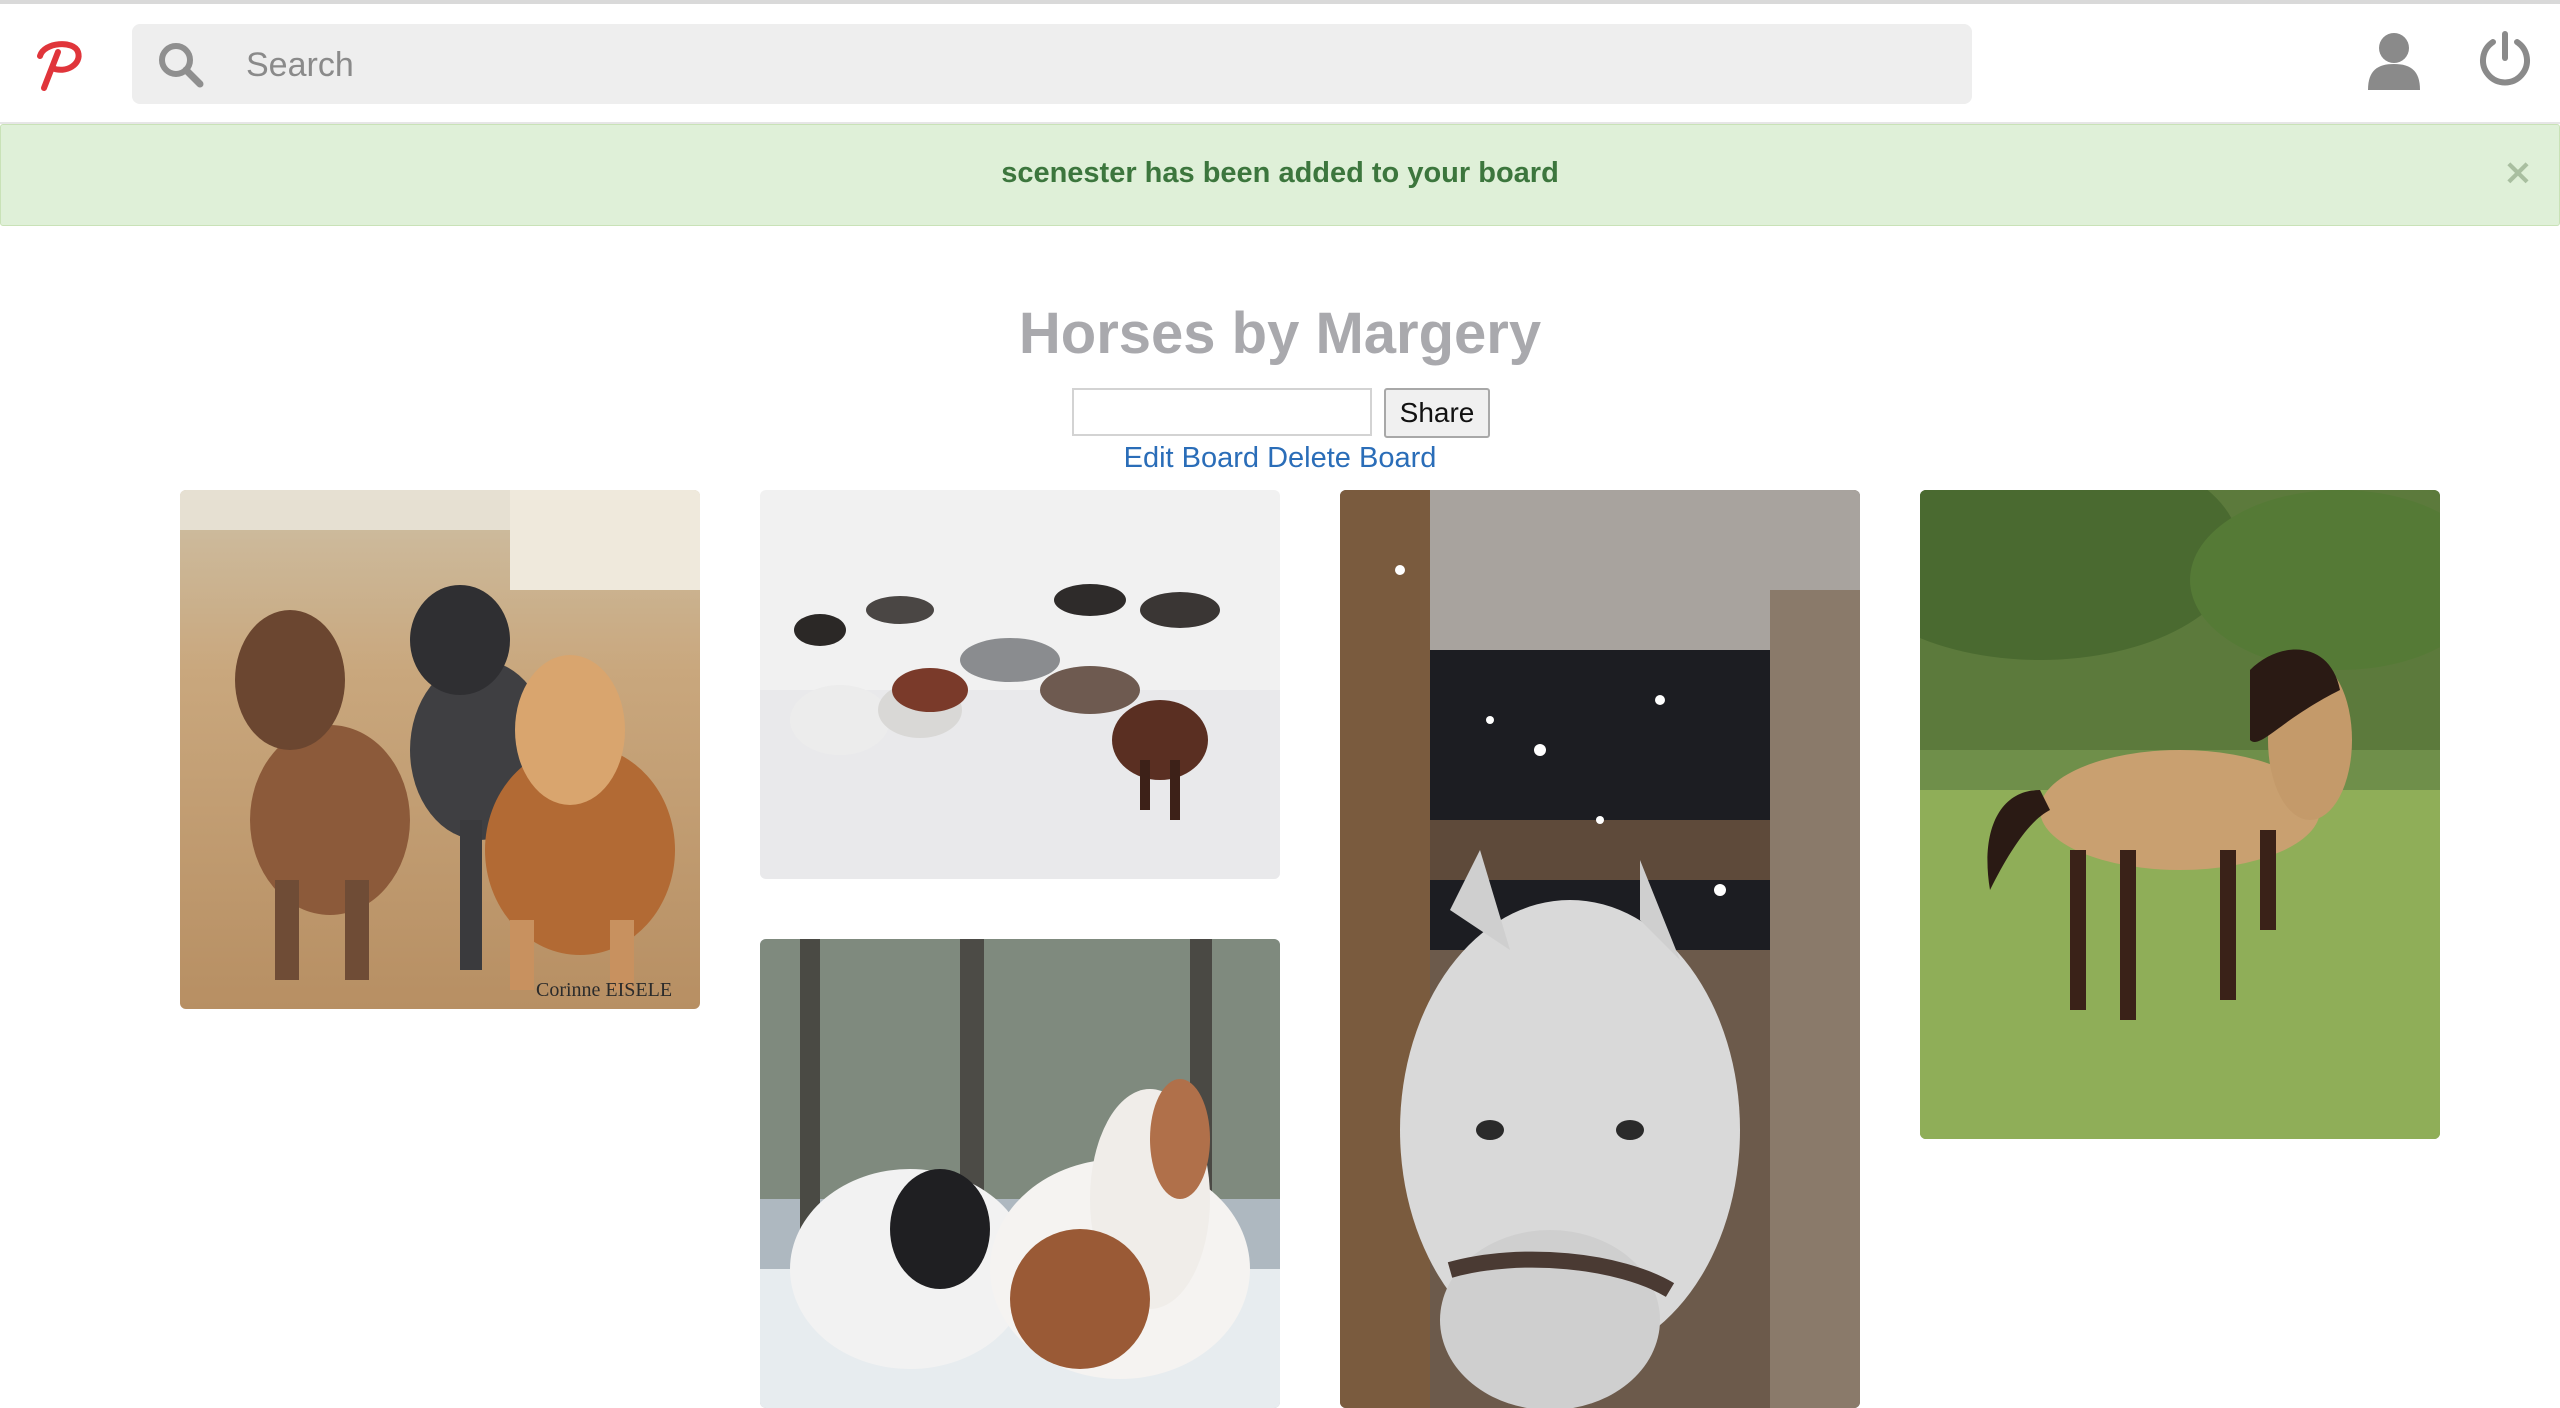 The width and height of the screenshot is (2560, 1408). I want to click on delete-board-link: Delete Board, so click(1351, 458).